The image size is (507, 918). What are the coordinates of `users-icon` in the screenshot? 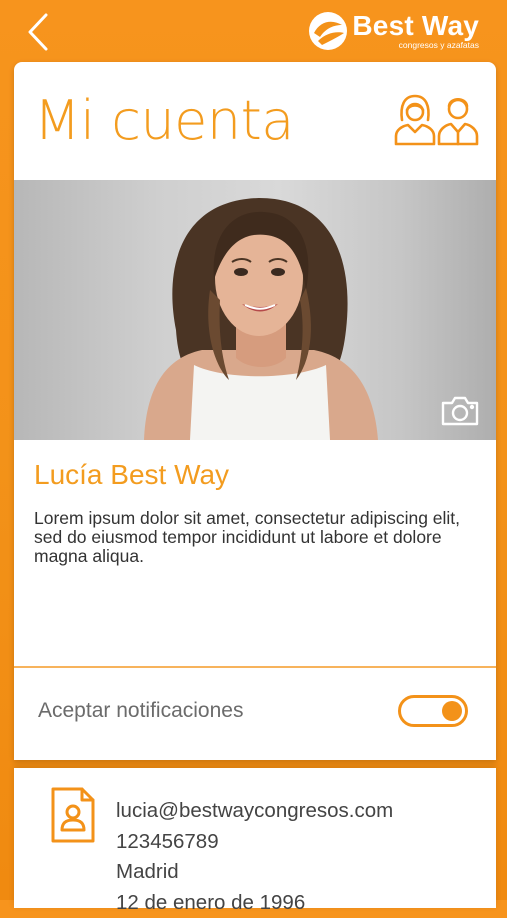 It's located at (437, 119).